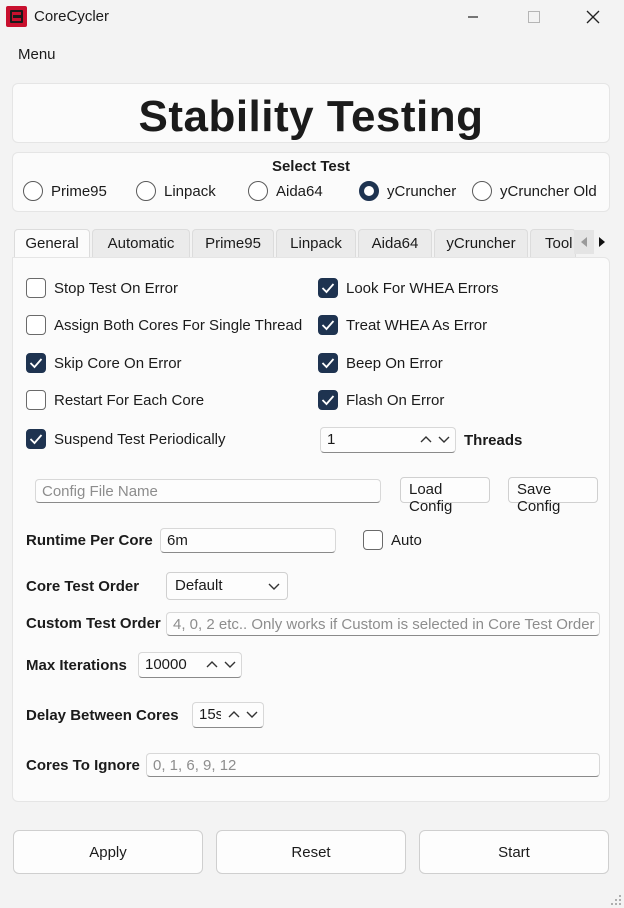 The width and height of the screenshot is (624, 908). Describe the element at coordinates (395, 400) in the screenshot. I see `checkbox-label: Flash On Error` at that location.